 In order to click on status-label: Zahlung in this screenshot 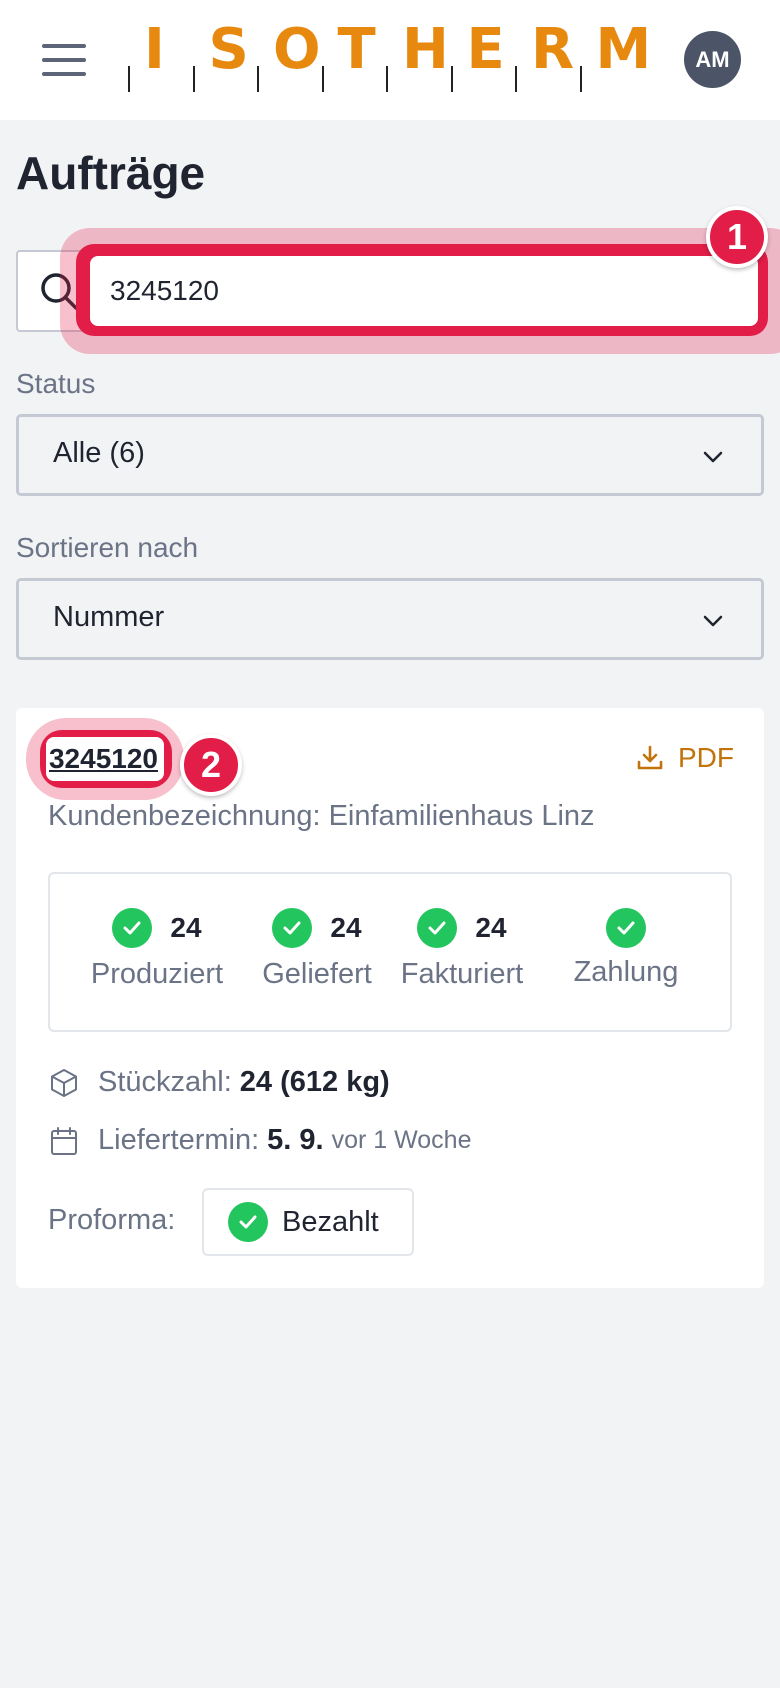, I will do `click(626, 972)`.